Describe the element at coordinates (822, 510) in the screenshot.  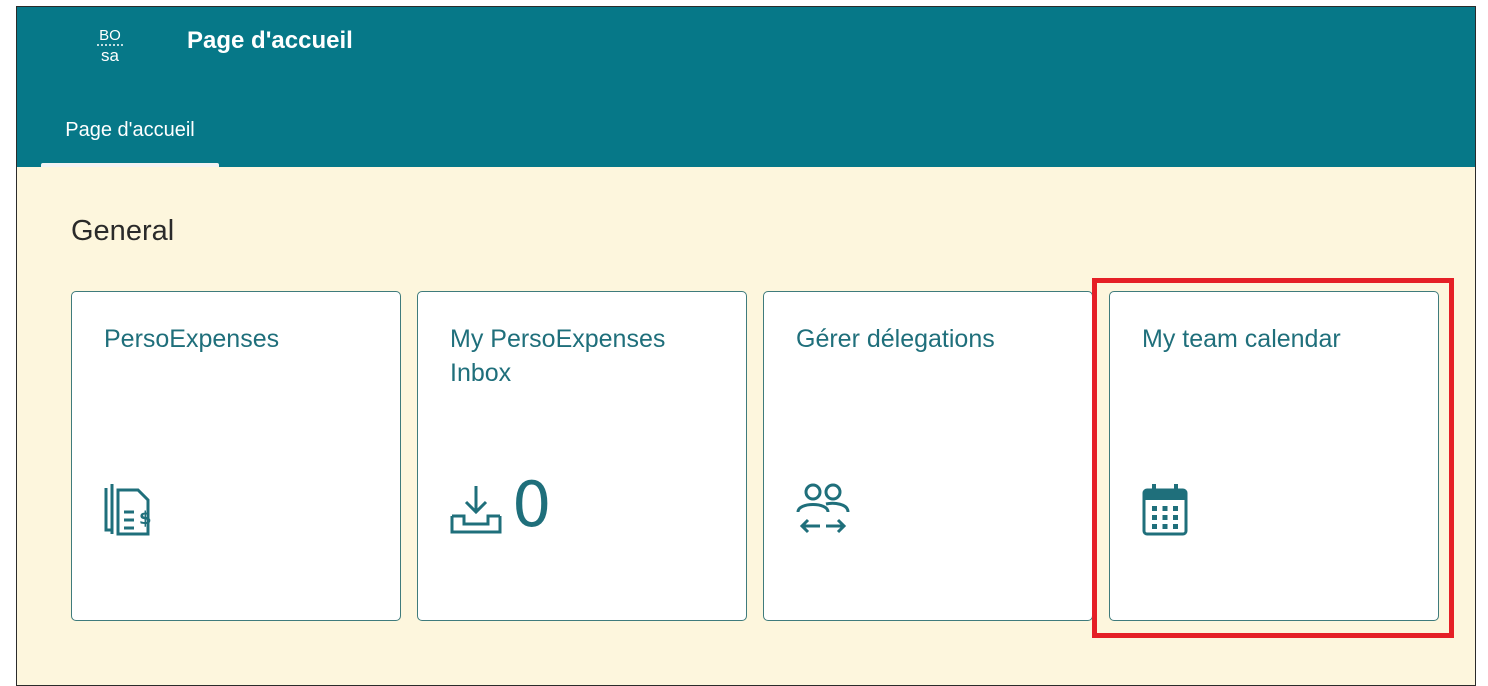
I see `delegation-icon` at that location.